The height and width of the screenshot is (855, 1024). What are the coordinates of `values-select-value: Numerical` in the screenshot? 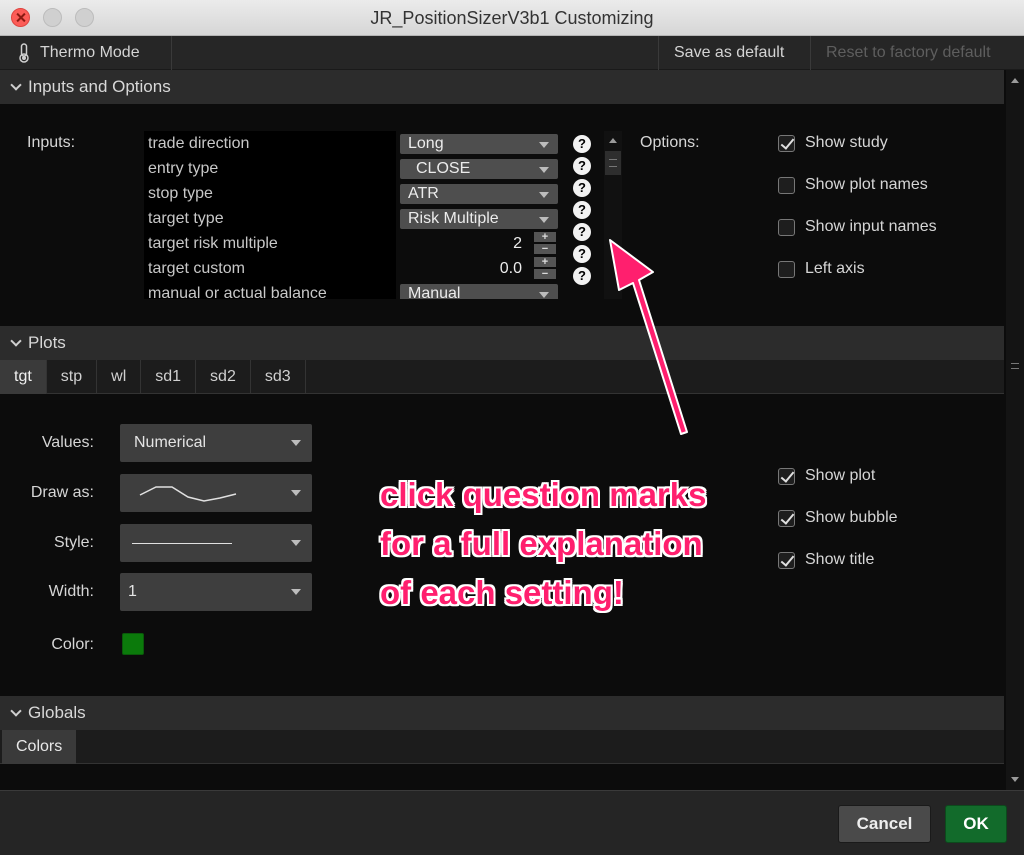 It's located at (170, 442).